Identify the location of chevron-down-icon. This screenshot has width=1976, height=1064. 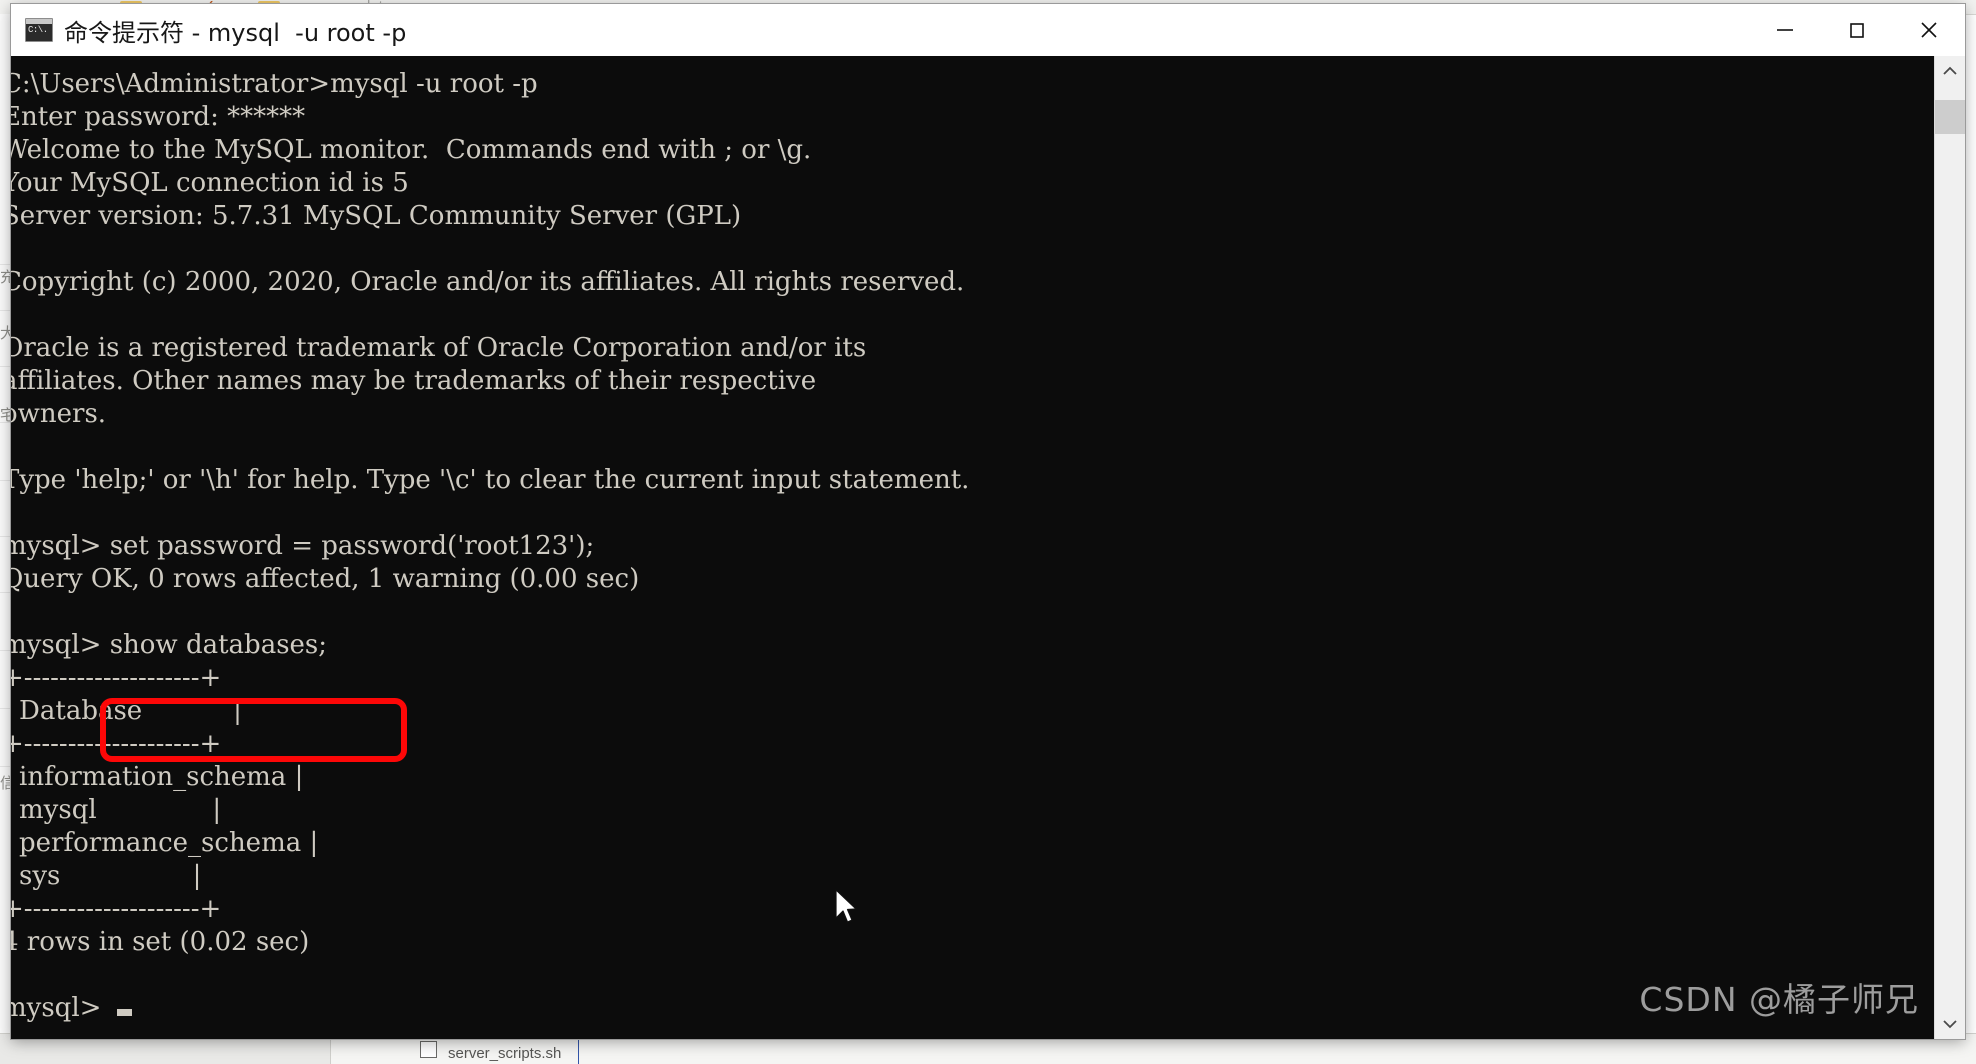
(1950, 1024).